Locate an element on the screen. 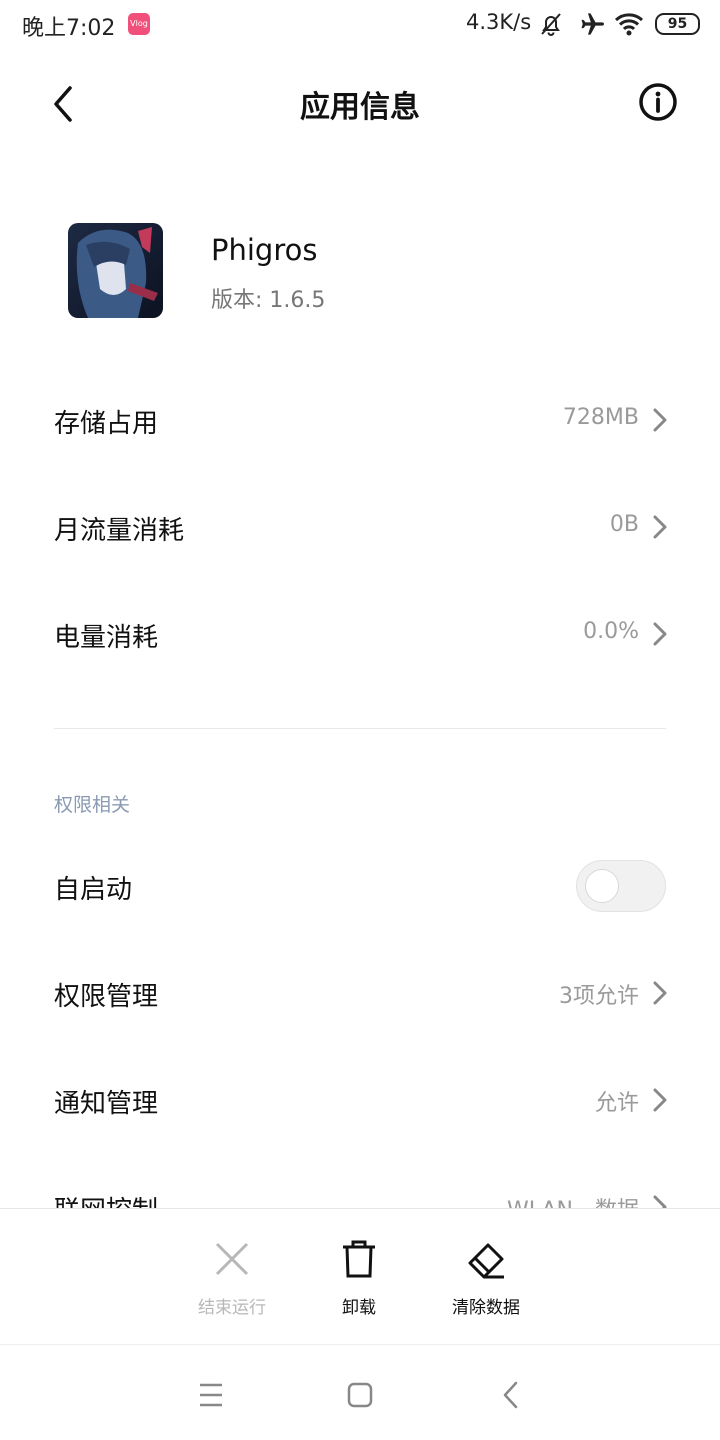 Image resolution: width=720 pixels, height=1440 pixels. trash-icon is located at coordinates (359, 1259).